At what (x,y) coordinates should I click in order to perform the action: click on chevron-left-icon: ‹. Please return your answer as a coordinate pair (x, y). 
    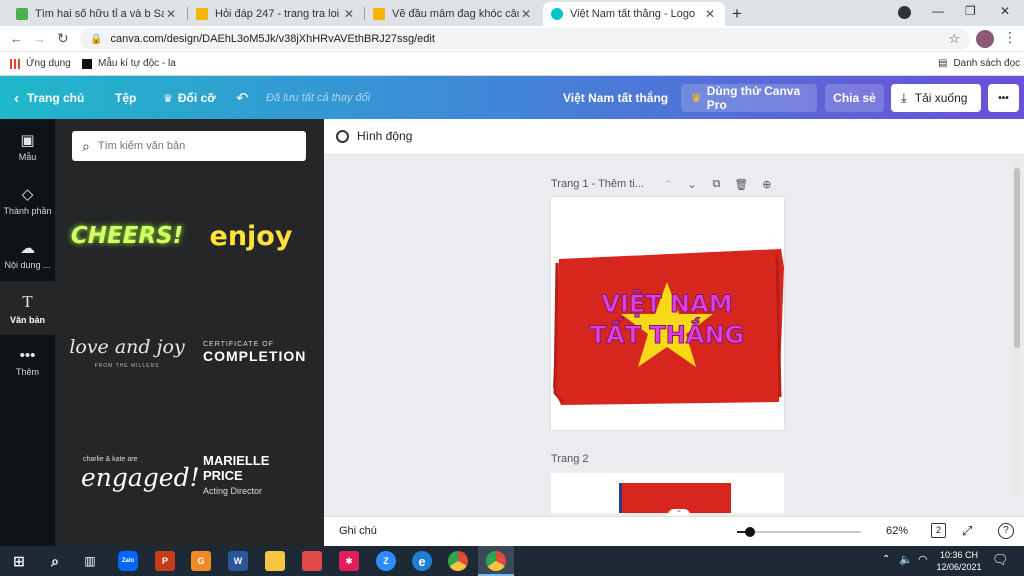
    Looking at the image, I should click on (16, 98).